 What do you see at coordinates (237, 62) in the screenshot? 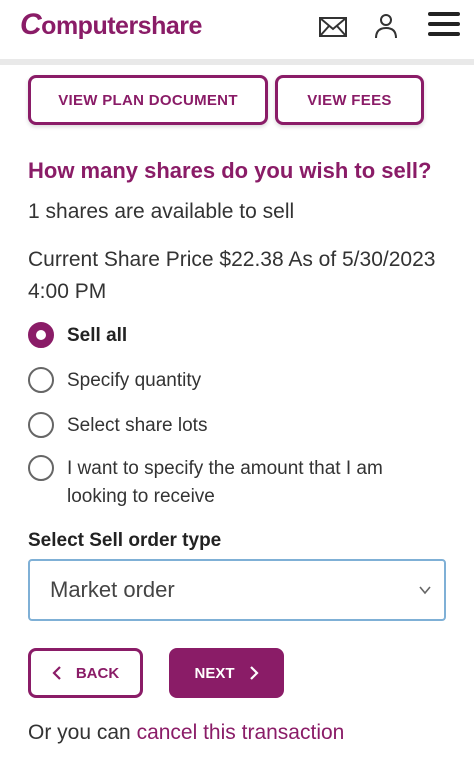
I see `header-divider` at bounding box center [237, 62].